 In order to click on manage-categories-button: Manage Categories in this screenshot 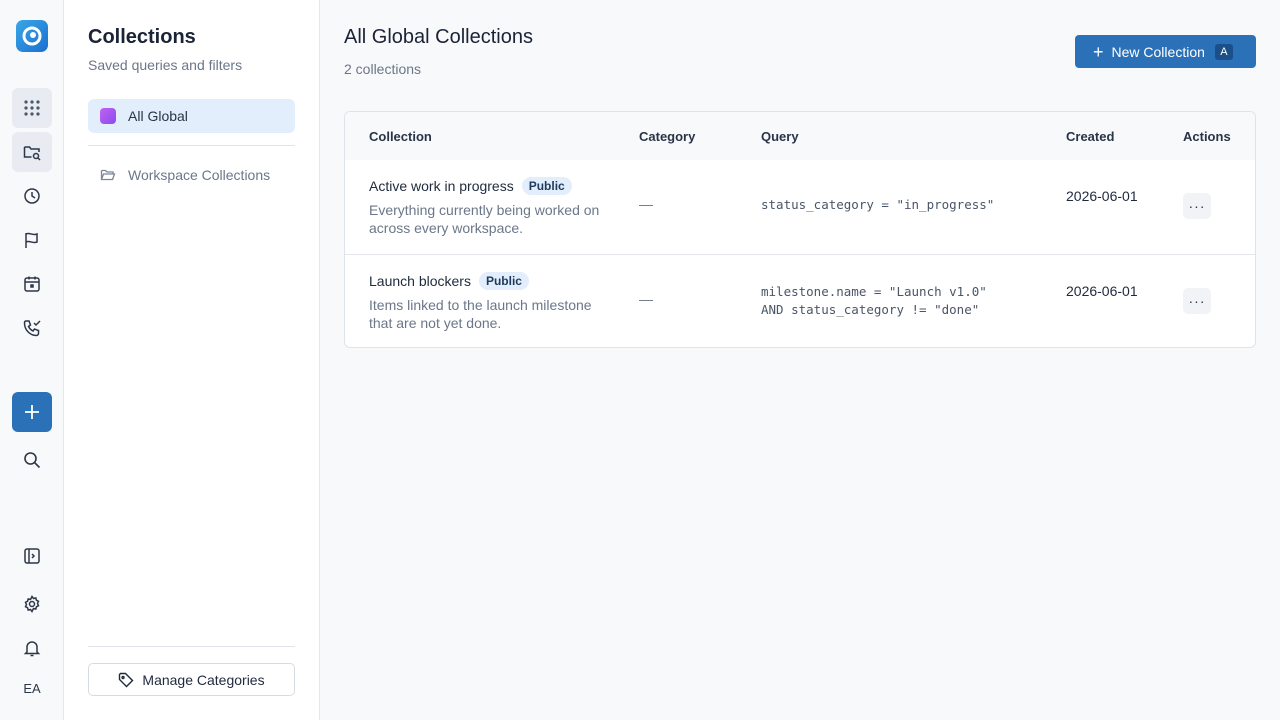, I will do `click(191, 679)`.